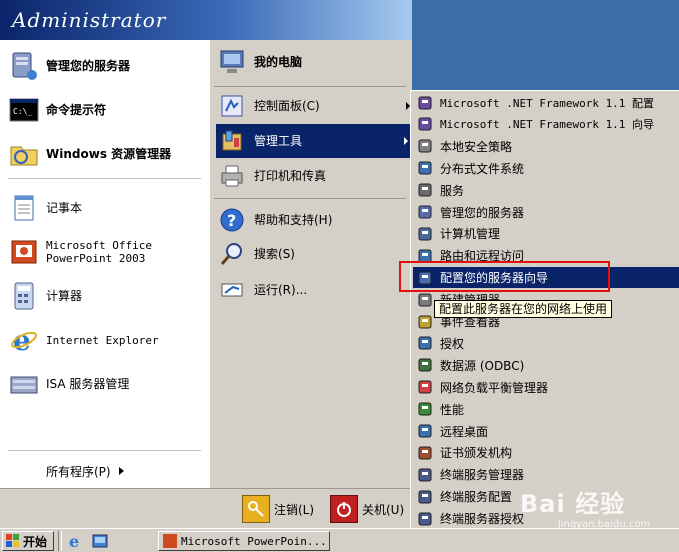 The width and height of the screenshot is (679, 552). What do you see at coordinates (476, 497) in the screenshot?
I see `submenu-item-label: 终端服务配置` at bounding box center [476, 497].